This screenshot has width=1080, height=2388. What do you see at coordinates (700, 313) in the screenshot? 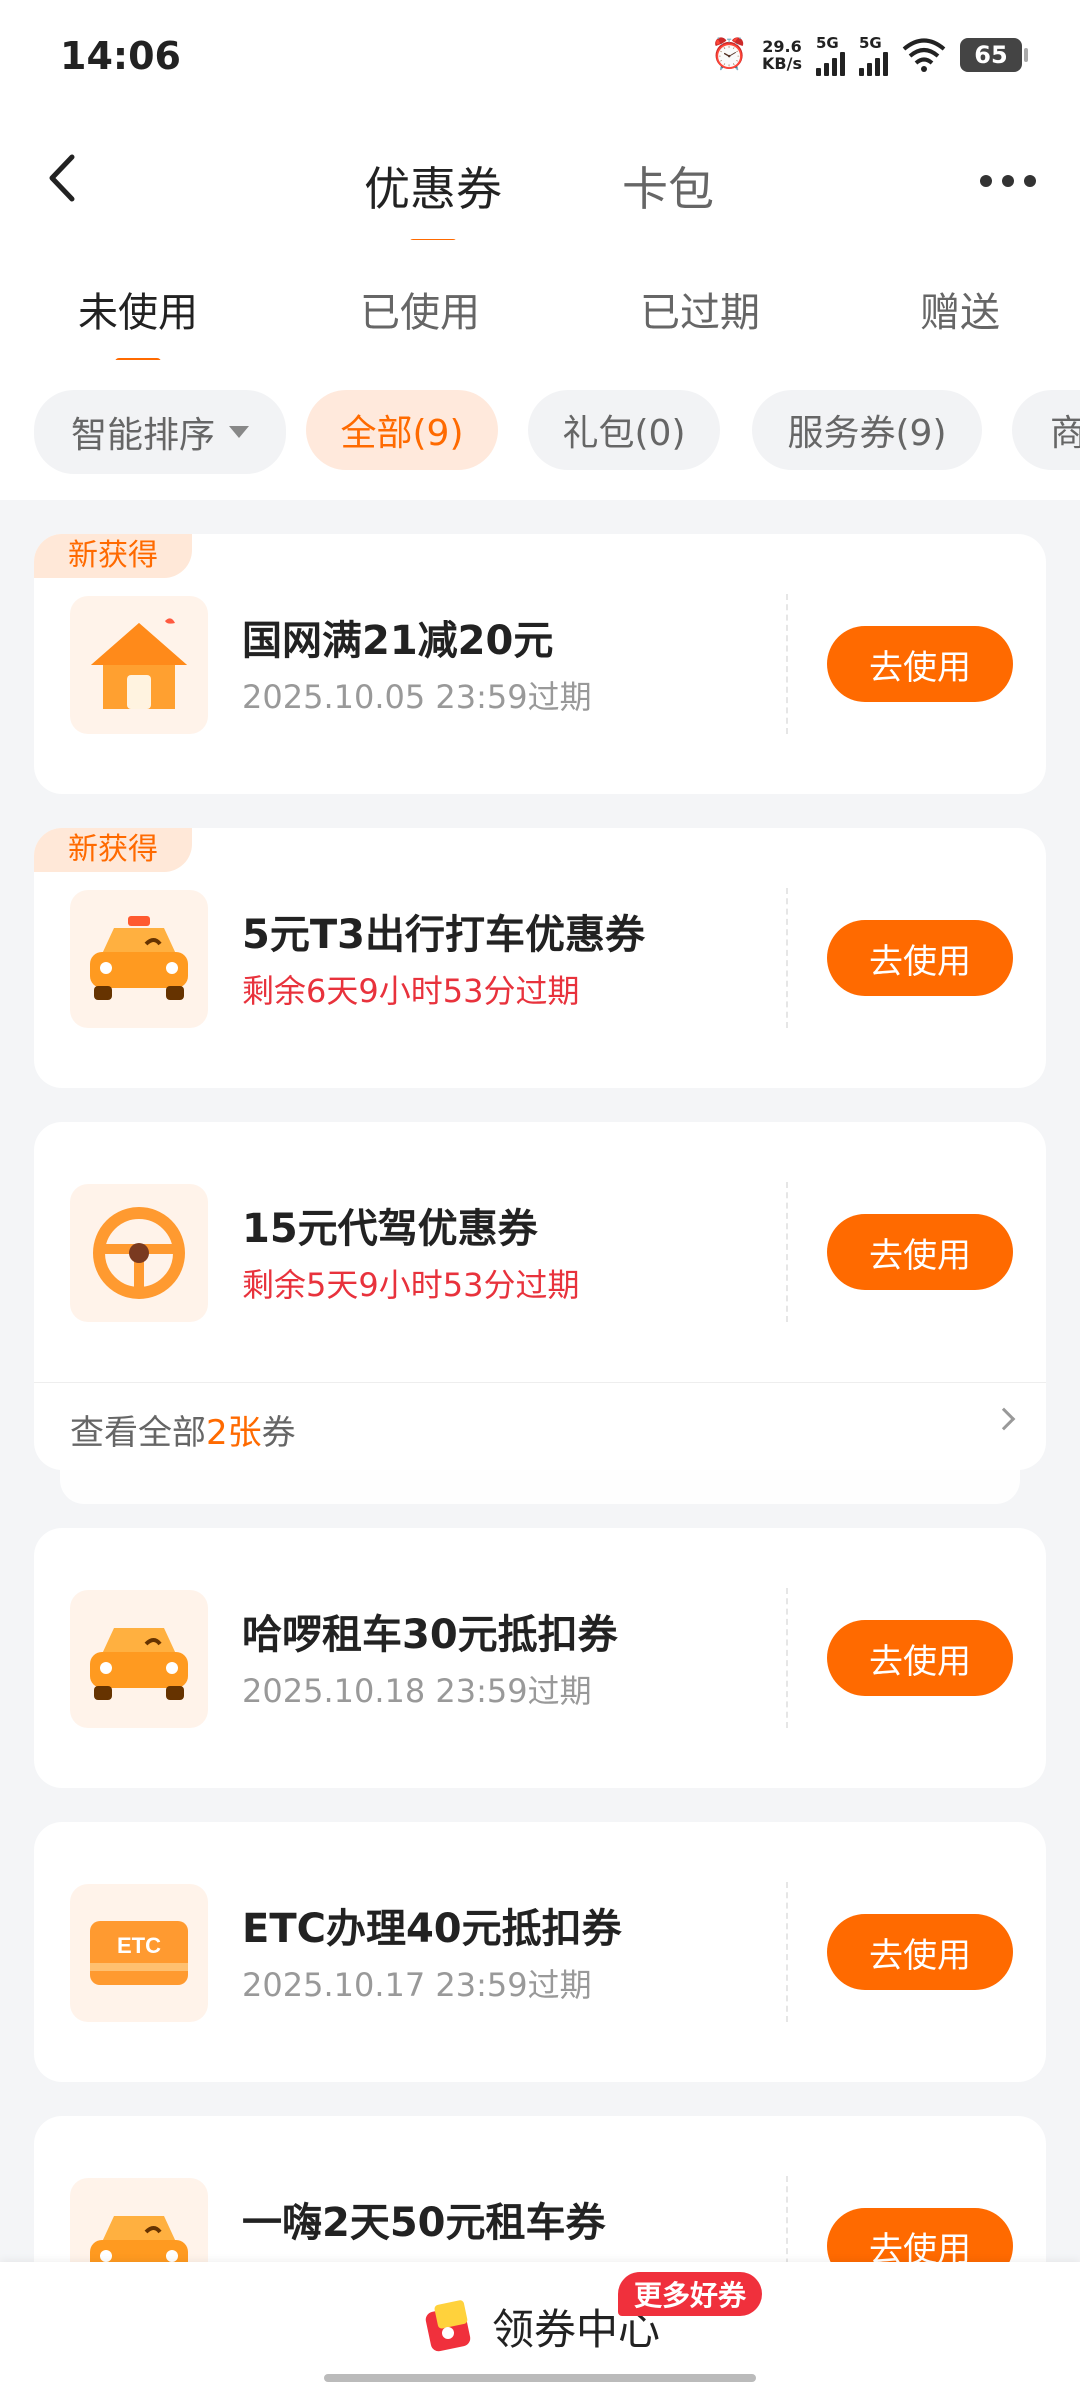
I see `subtab-label: 已过期` at bounding box center [700, 313].